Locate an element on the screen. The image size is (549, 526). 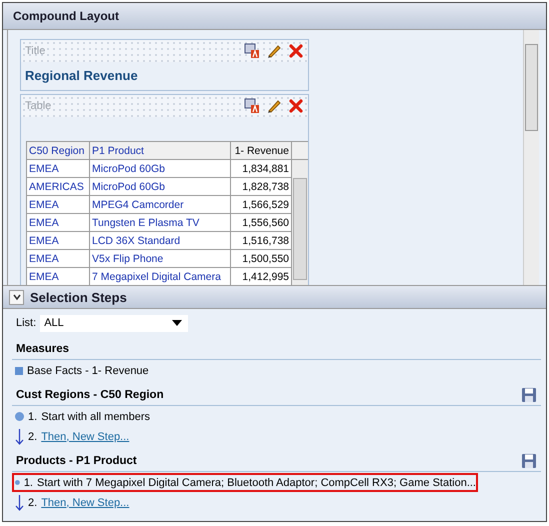
table-cell: V5x Flip Phone is located at coordinates (160, 259).